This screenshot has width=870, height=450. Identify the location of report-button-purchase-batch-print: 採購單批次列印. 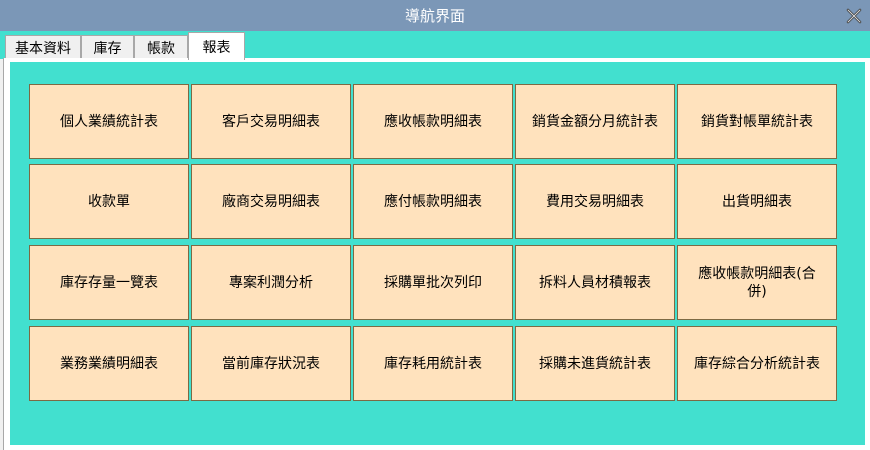
(433, 282).